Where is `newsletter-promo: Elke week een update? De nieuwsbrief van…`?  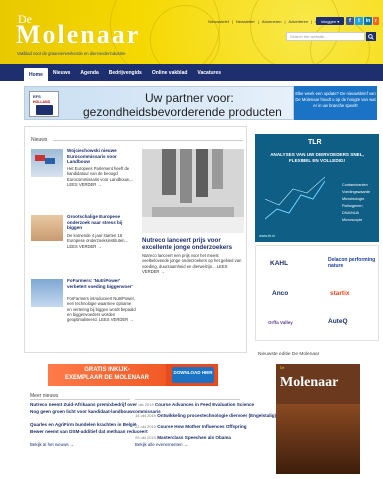 newsletter-promo: Elke week een update? De nieuwsbrief van… is located at coordinates (335, 103).